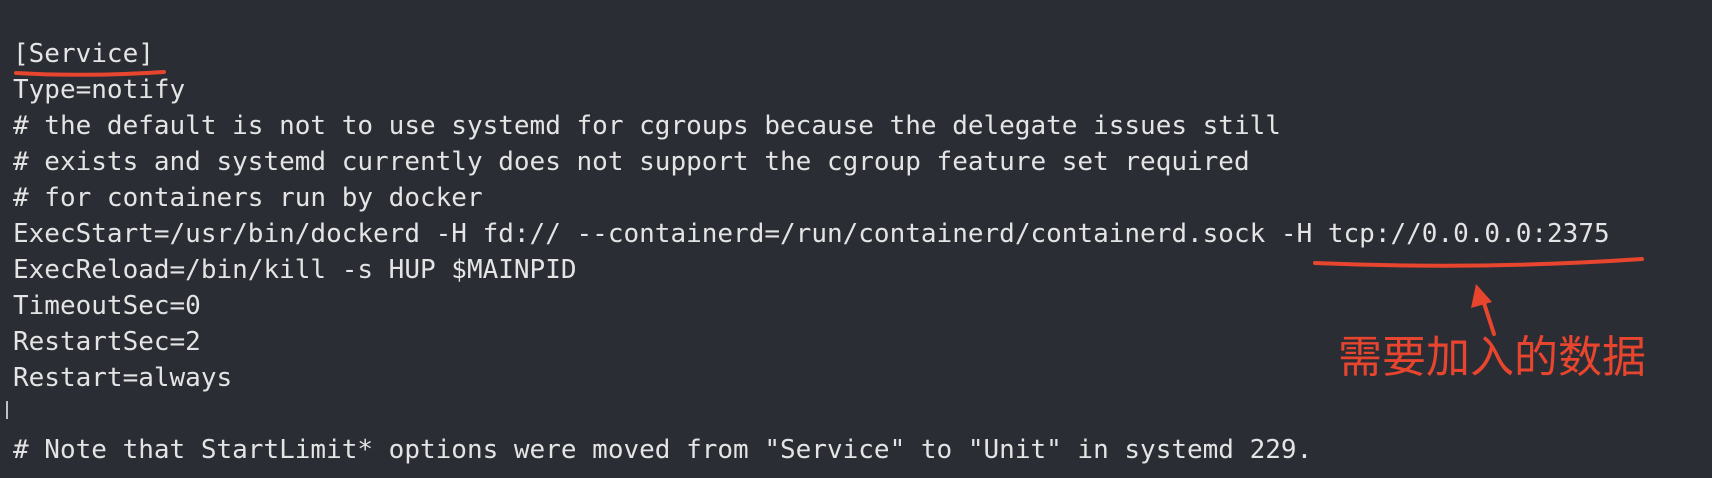  I want to click on text-cursor, so click(7, 410).